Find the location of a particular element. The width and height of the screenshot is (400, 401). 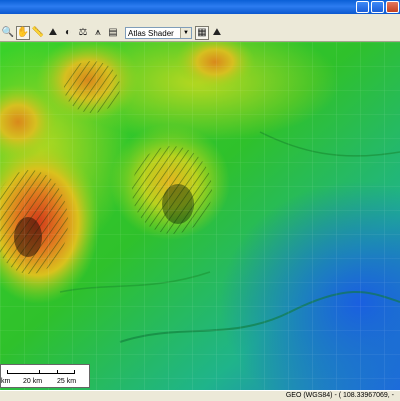

zoom-icon: 🔍 is located at coordinates (8, 33).